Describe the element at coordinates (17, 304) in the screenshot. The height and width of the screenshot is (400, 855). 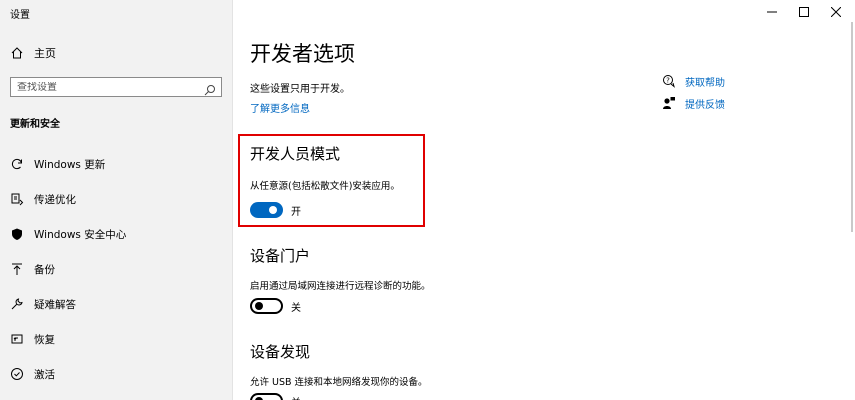
I see `wrench-icon` at that location.